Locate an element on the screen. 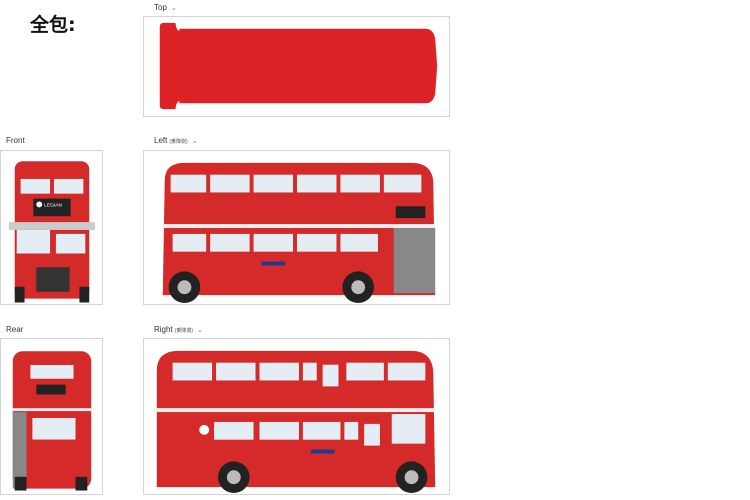 This screenshot has width=750, height=500. top-view-frame is located at coordinates (296, 66).